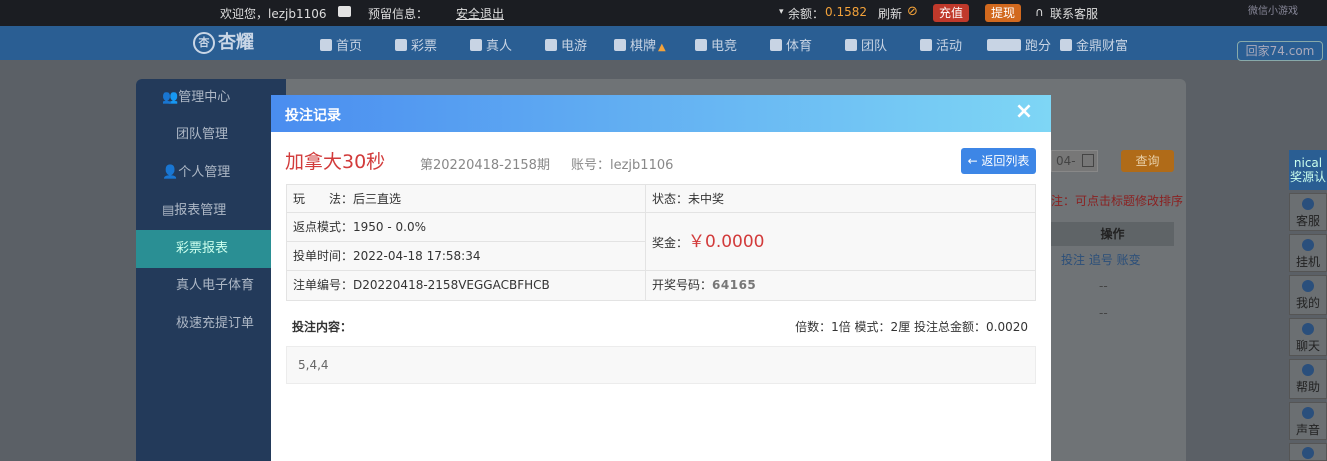  Describe the element at coordinates (204, 172) in the screenshot. I see `sidebar-item-label: 个人管理` at that location.